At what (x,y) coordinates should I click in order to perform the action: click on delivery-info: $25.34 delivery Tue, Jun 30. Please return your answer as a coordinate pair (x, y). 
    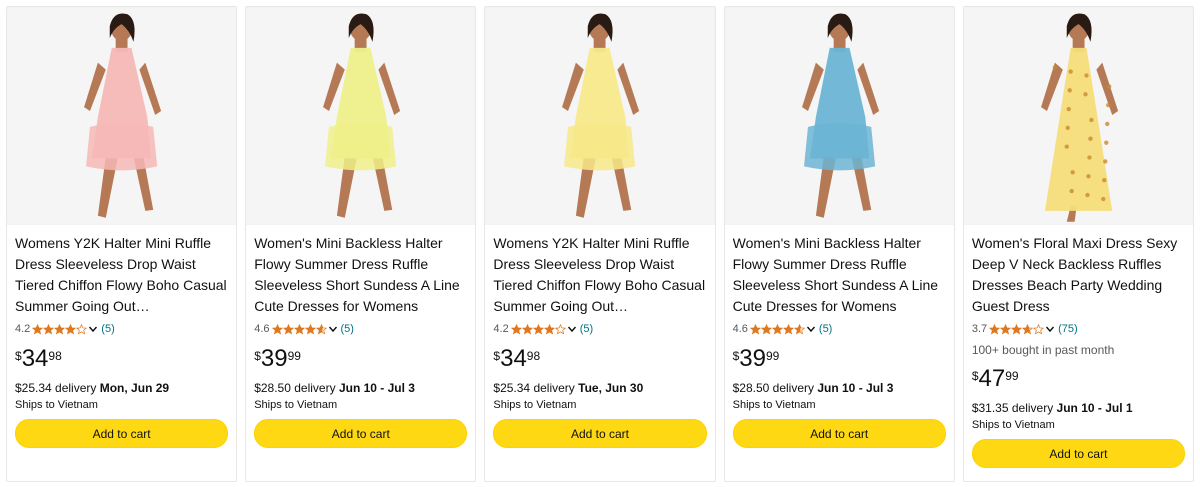
    Looking at the image, I should click on (599, 388).